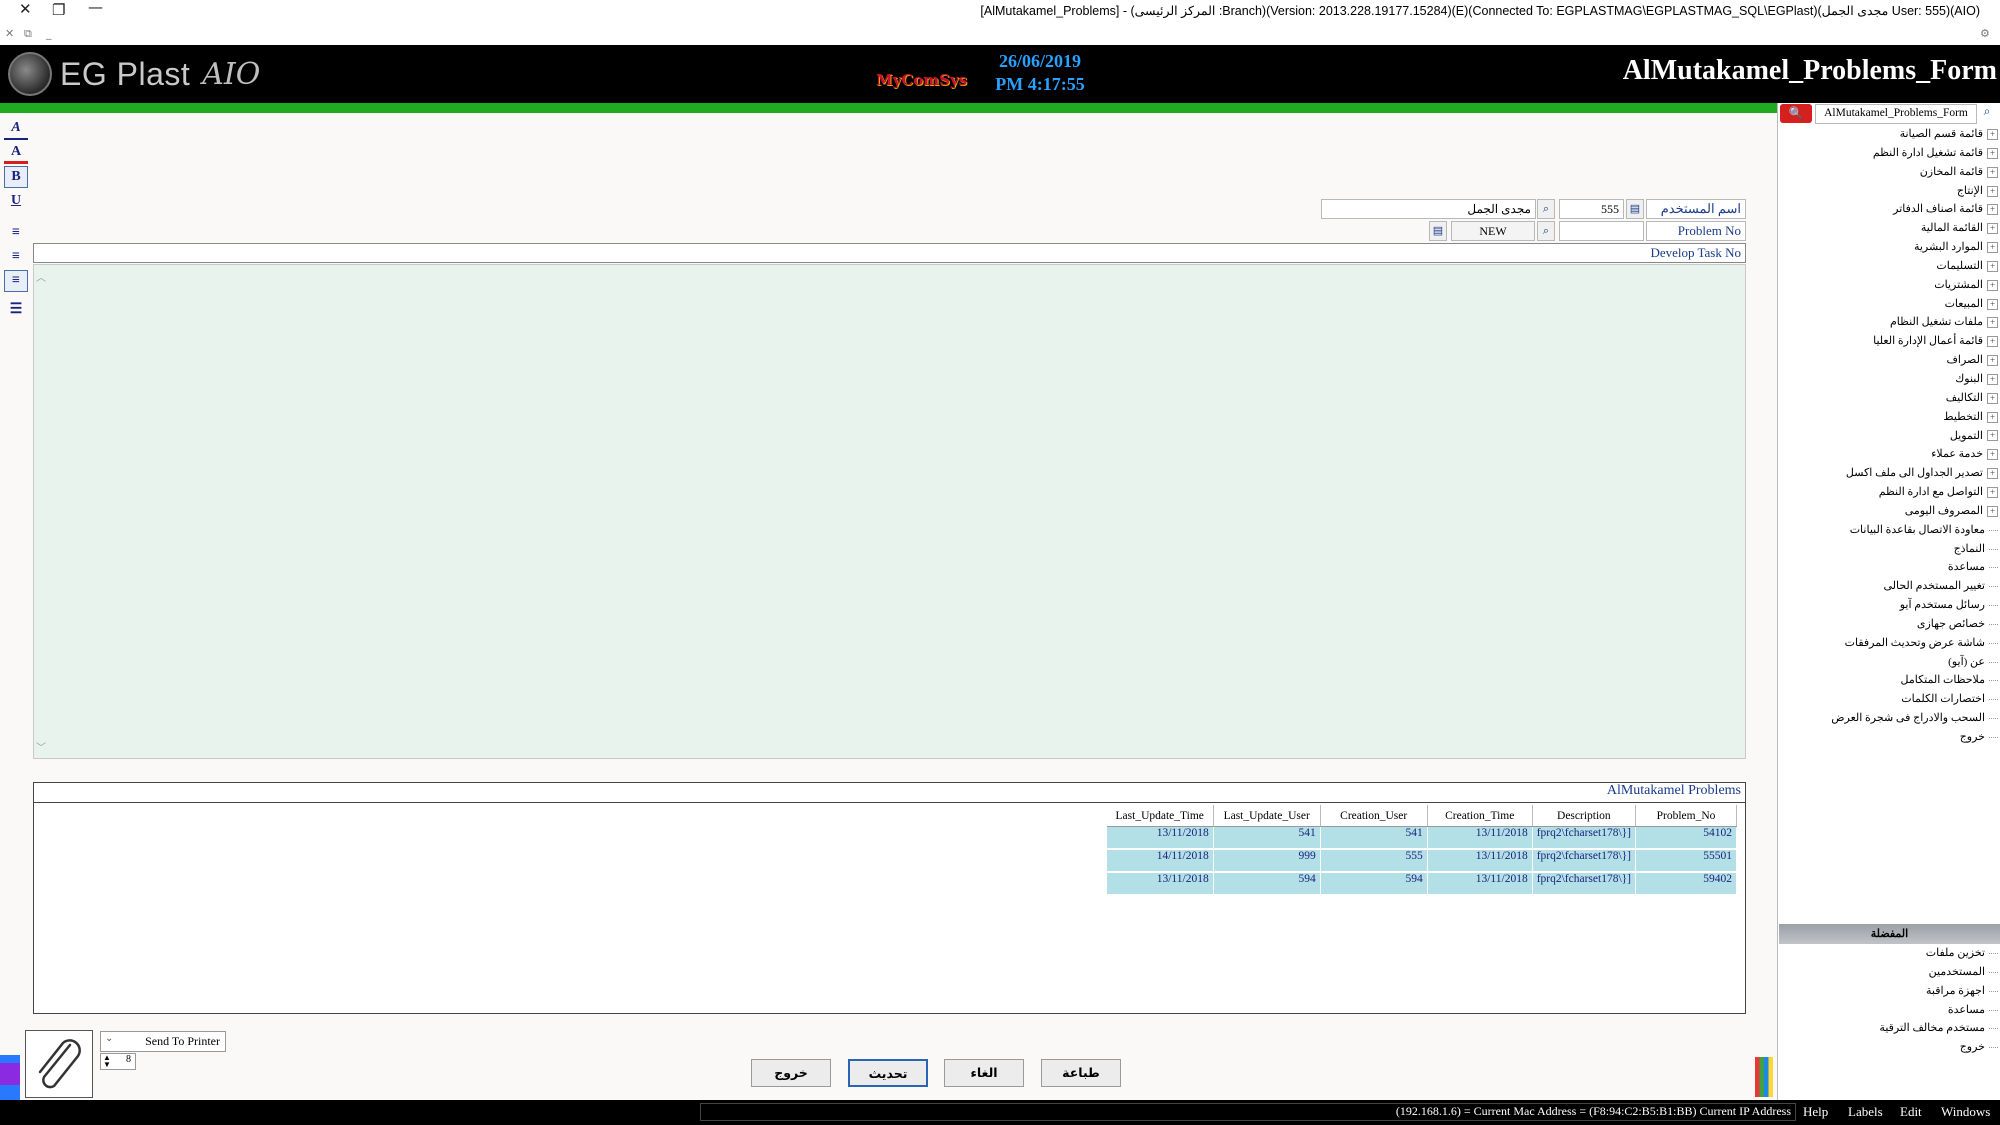  What do you see at coordinates (1890, 436) in the screenshot?
I see `tree-item: + التمويل` at bounding box center [1890, 436].